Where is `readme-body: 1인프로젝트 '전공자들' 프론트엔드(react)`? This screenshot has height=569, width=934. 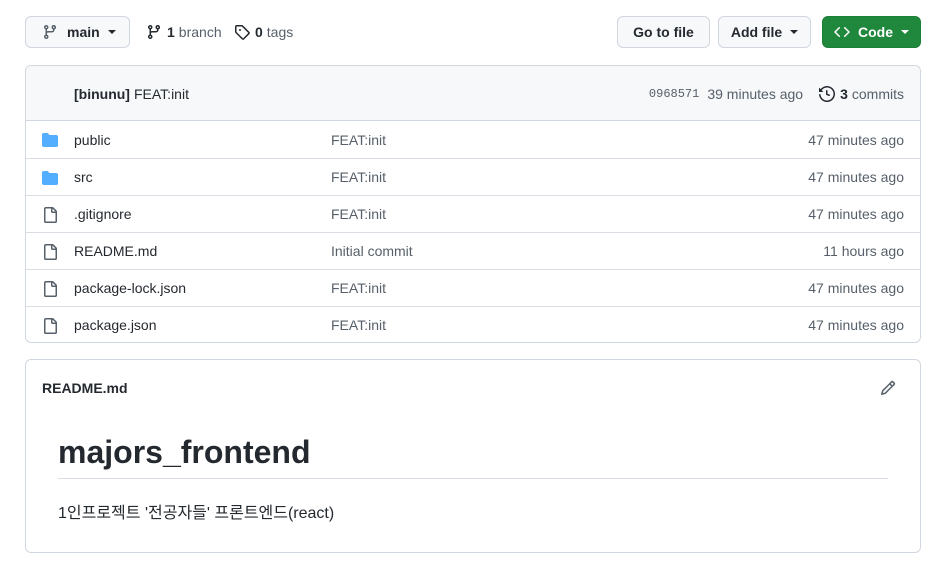 readme-body: 1인프로젝트 '전공자들' 프론트엔드(react) is located at coordinates (196, 513).